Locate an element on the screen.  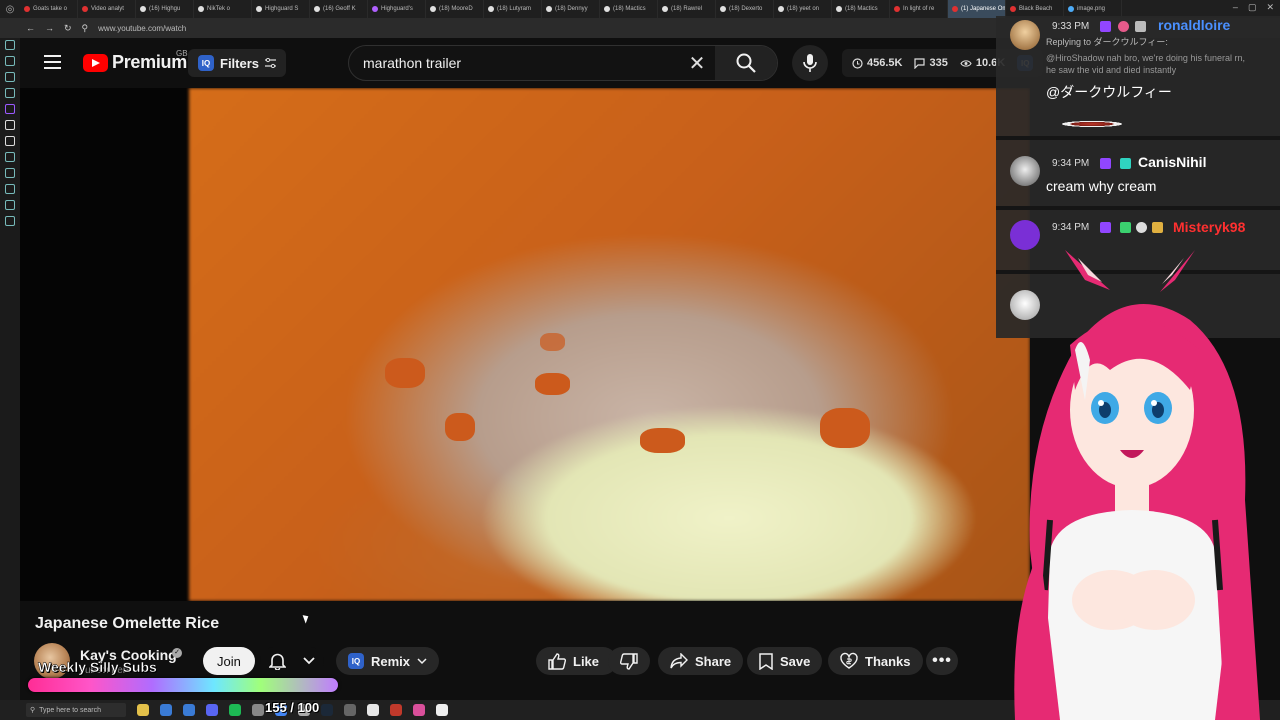
maximize-icon: ▢ is located at coordinates (1252, 7).